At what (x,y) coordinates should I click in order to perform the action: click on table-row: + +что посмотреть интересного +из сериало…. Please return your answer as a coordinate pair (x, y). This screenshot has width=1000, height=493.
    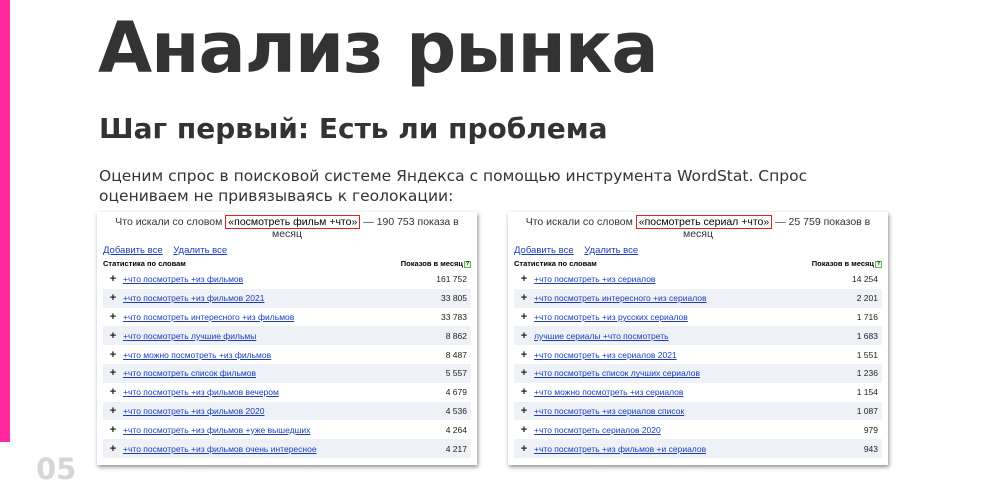
    Looking at the image, I should click on (698, 298).